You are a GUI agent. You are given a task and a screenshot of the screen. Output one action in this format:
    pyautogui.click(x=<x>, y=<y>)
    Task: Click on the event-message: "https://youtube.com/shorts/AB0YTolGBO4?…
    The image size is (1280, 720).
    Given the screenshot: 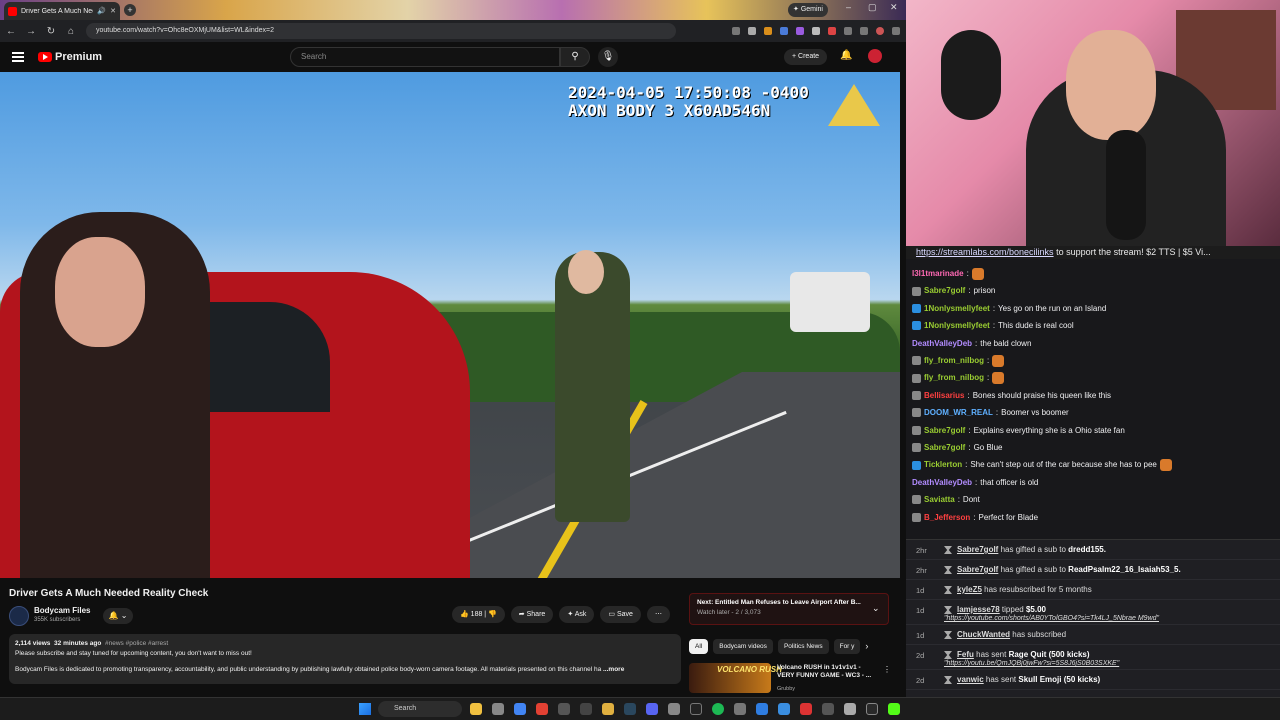 What is the action you would take?
    pyautogui.click(x=1051, y=618)
    